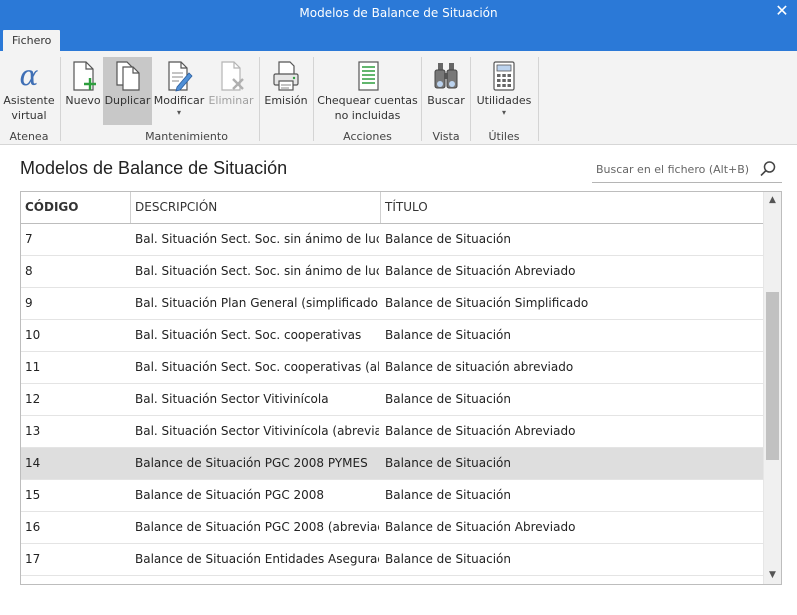  What do you see at coordinates (33, 367) in the screenshot?
I see `cell-code: 11` at bounding box center [33, 367].